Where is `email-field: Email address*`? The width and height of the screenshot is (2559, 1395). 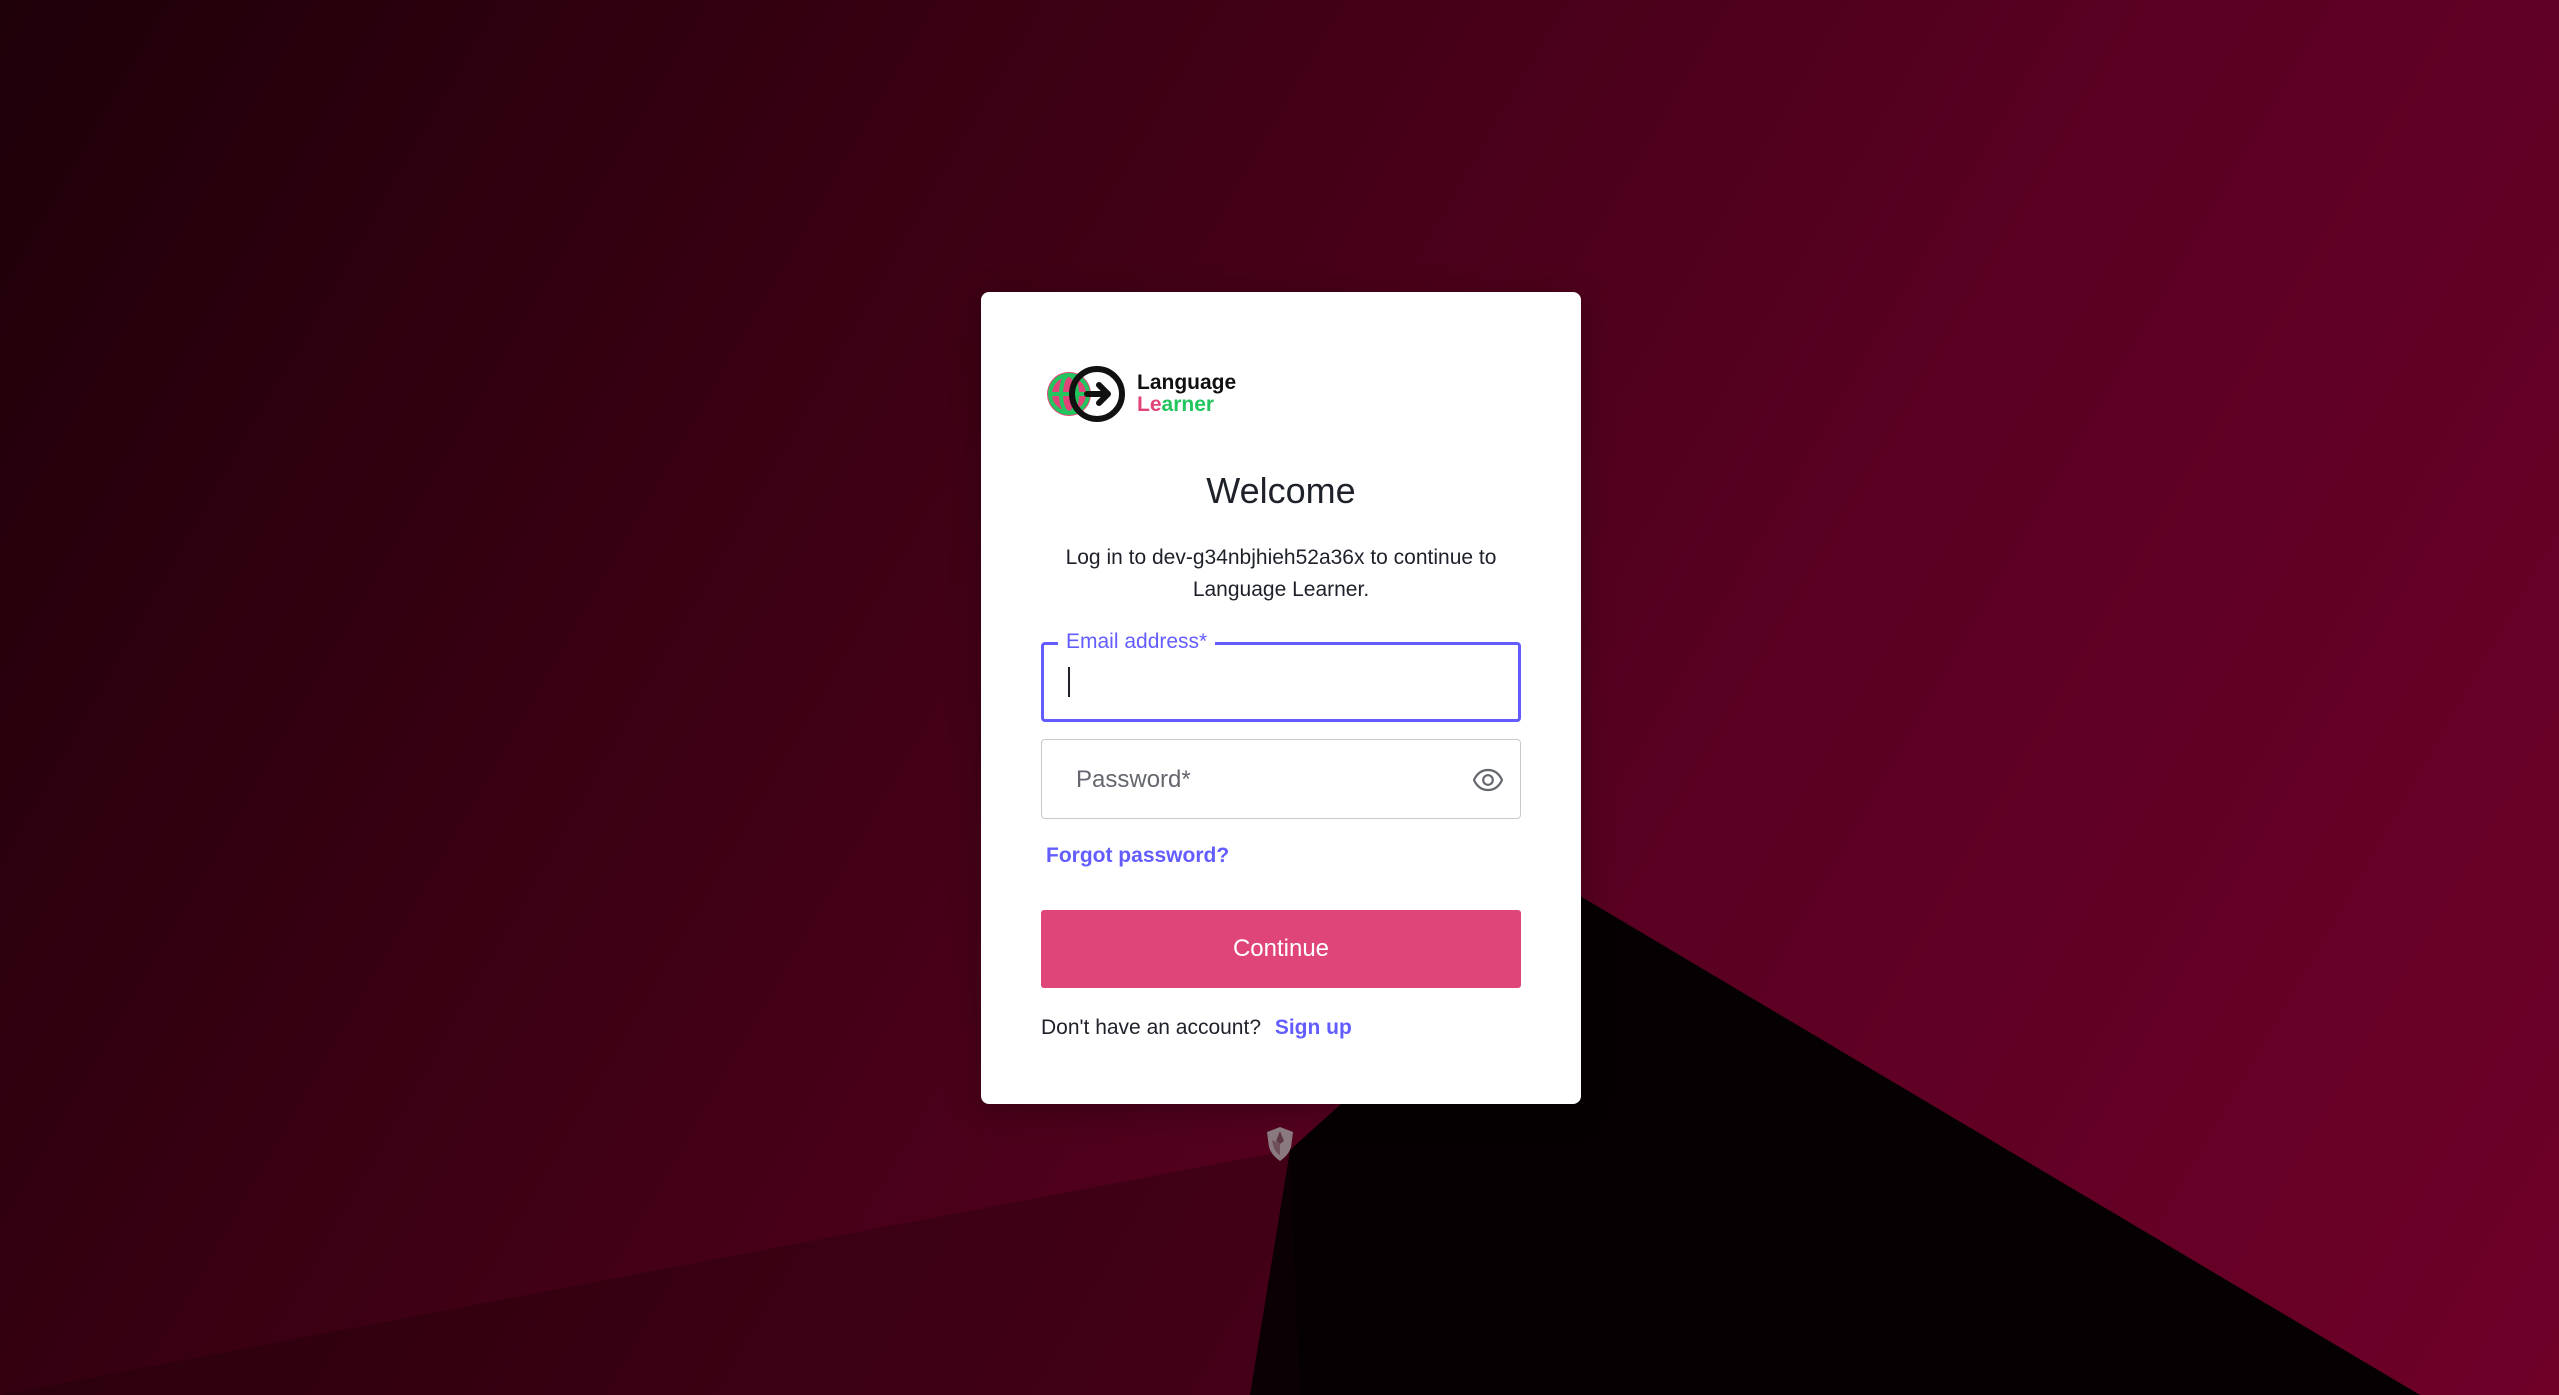 email-field: Email address* is located at coordinates (1281, 676).